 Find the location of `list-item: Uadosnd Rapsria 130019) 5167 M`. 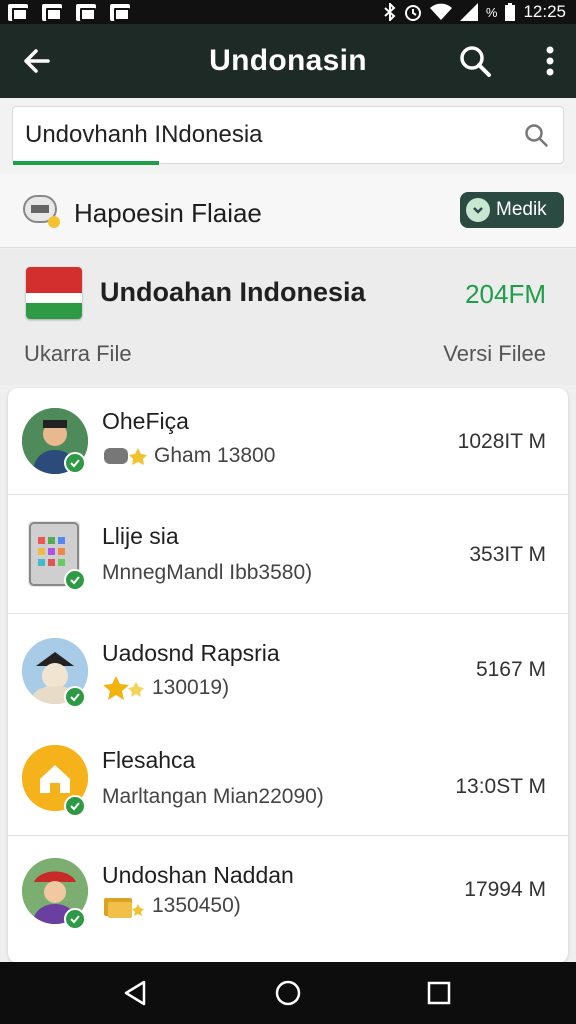

list-item: Uadosnd Rapsria 130019) 5167 M is located at coordinates (288, 671).